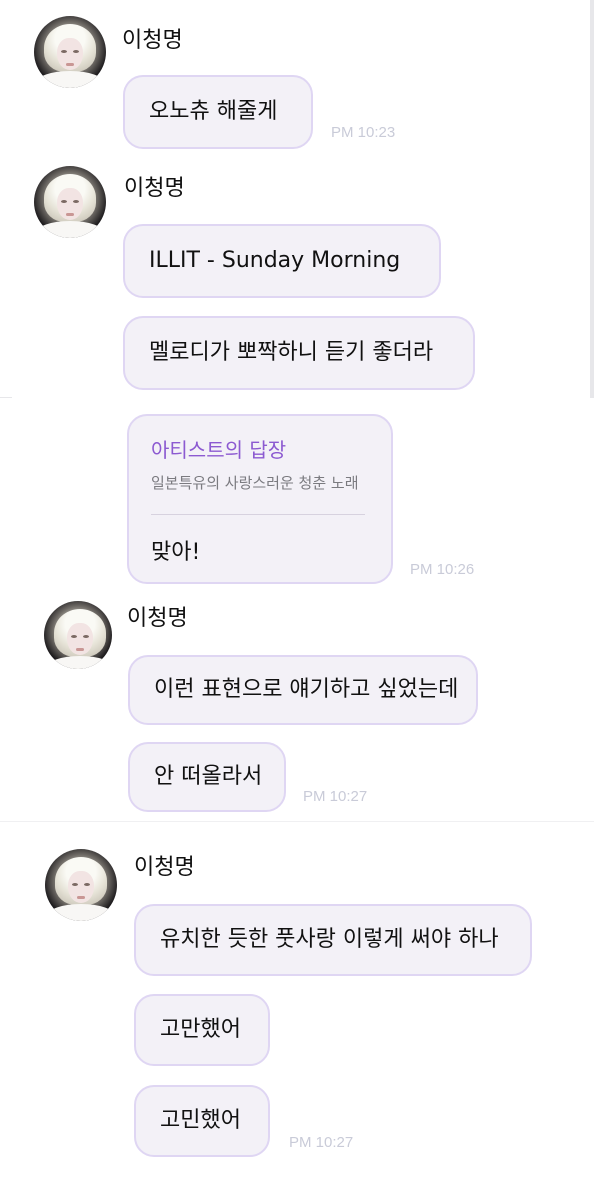 The width and height of the screenshot is (594, 1200). What do you see at coordinates (329, 939) in the screenshot?
I see `message-text: 유치한 듯한 풋사랑 이렇게 써야 하나` at bounding box center [329, 939].